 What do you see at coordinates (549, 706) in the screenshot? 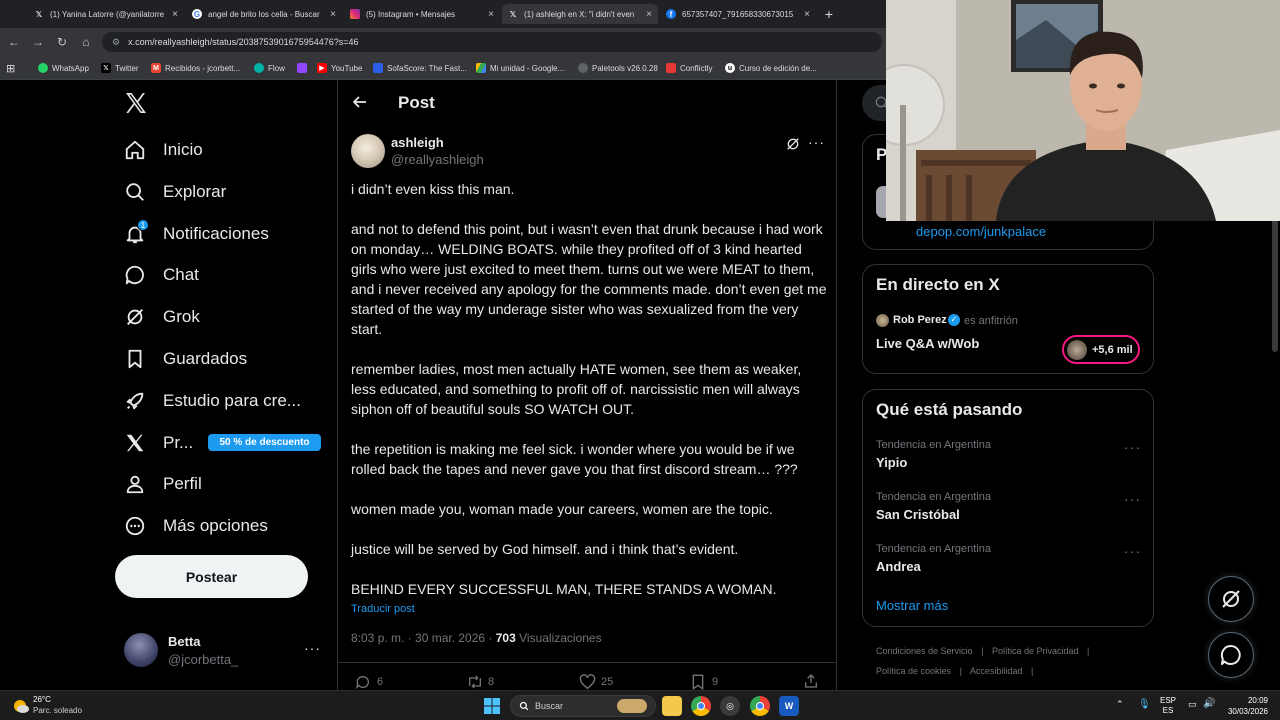
I see `search-placeholder: Buscar` at bounding box center [549, 706].